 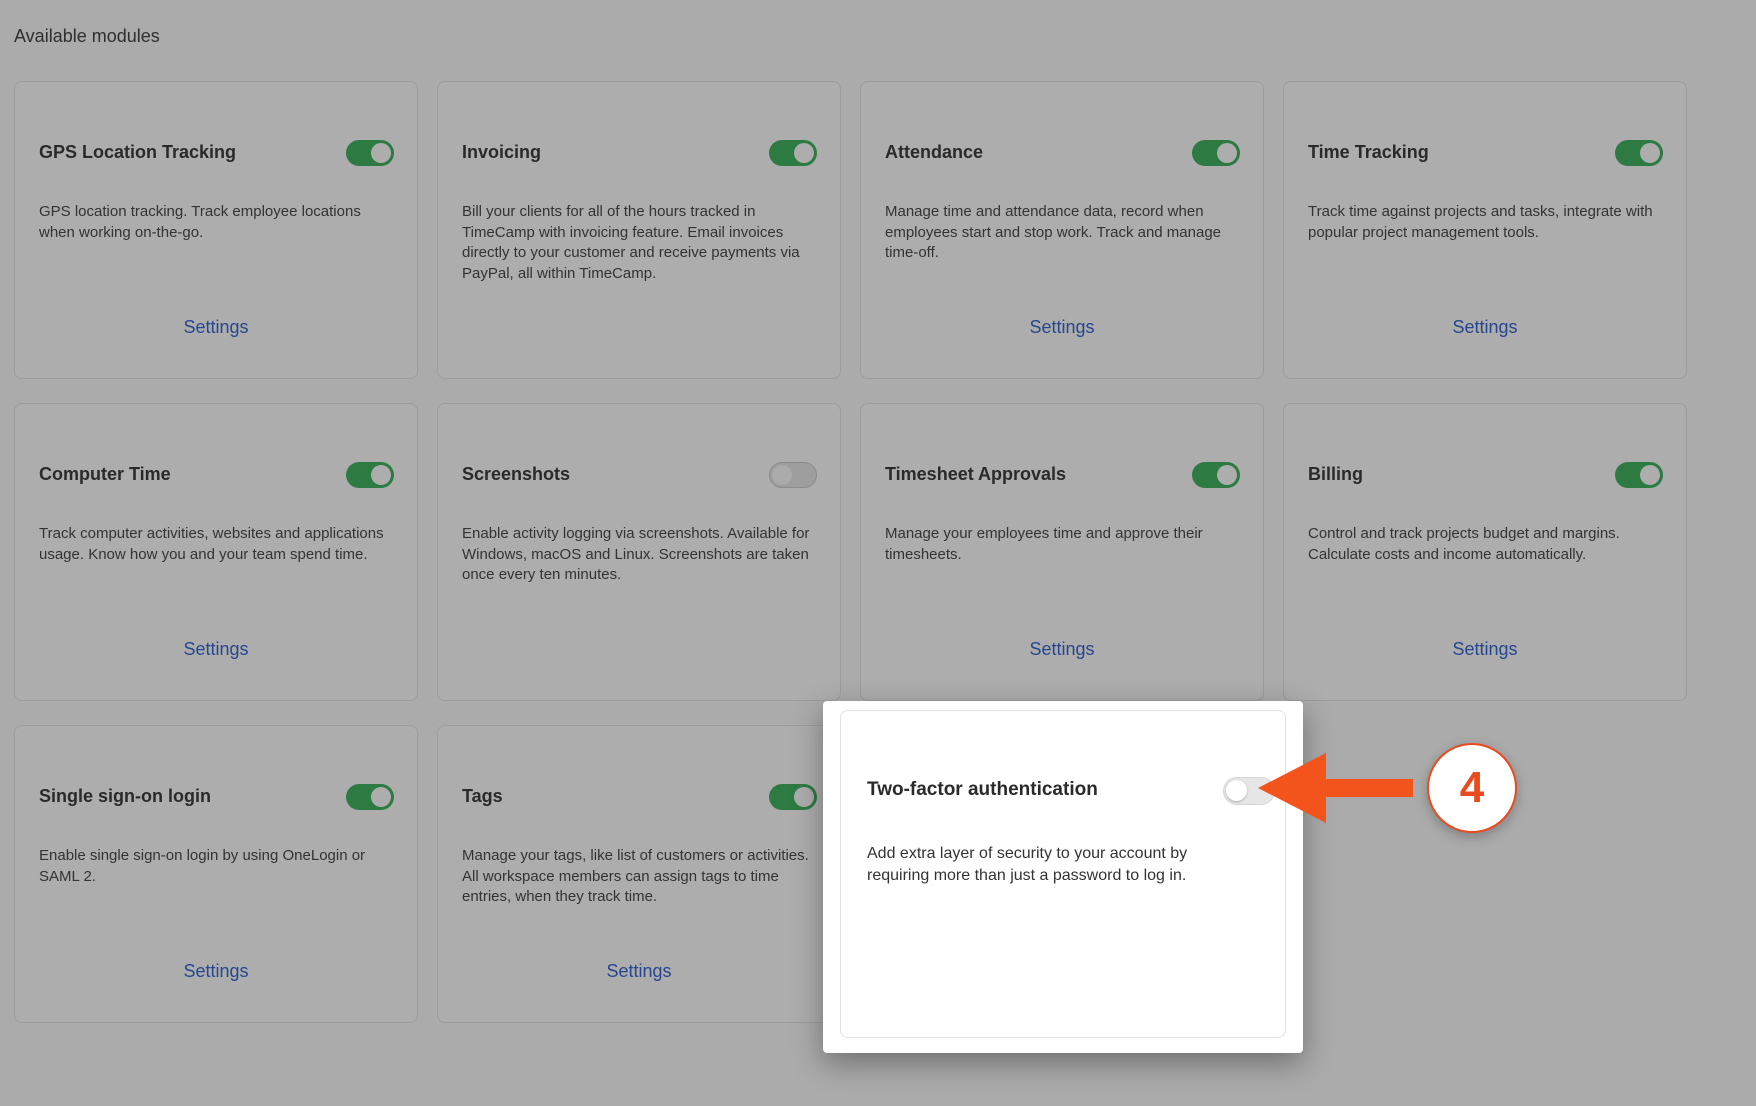 I want to click on left-arrow-icon, so click(x=1335, y=788).